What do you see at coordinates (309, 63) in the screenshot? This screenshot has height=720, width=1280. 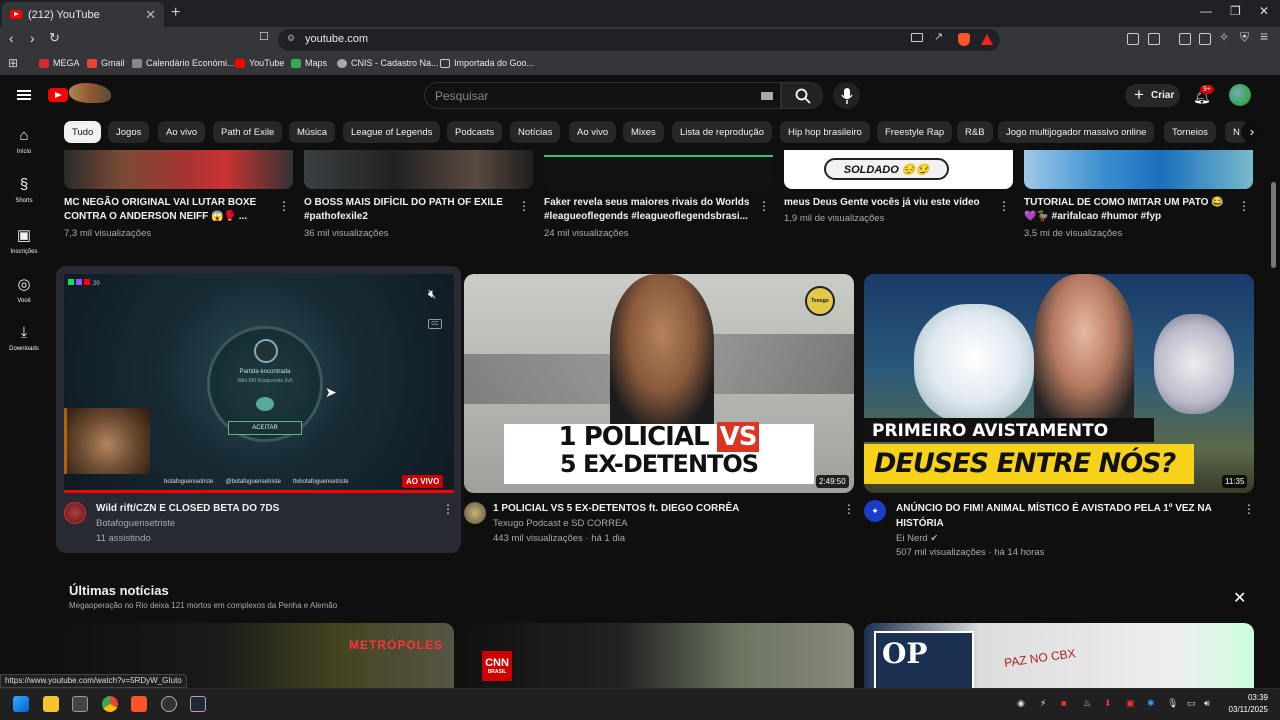 I see `bookmark-maps: Maps` at bounding box center [309, 63].